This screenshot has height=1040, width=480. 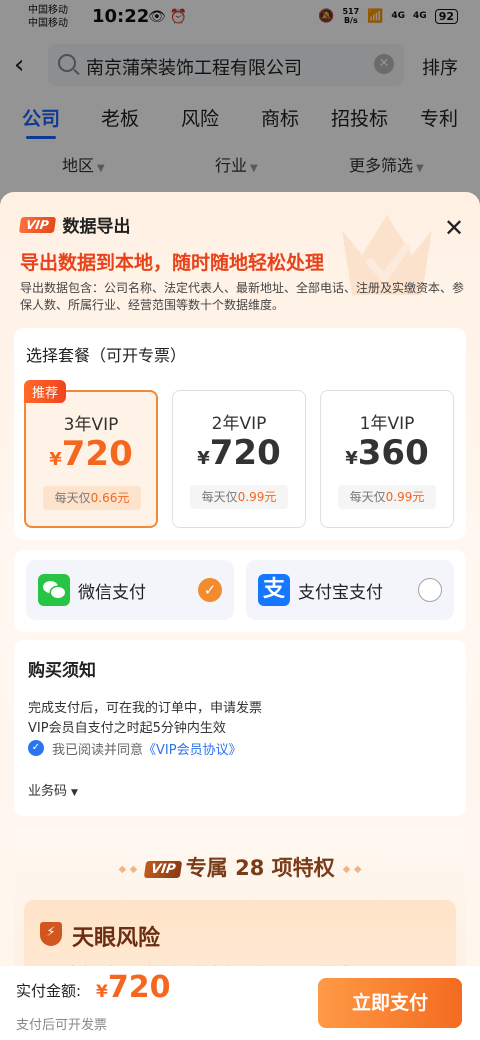 I want to click on plan-2-year: 2年VIP ¥720 每天仅0.99元, so click(x=239, y=459).